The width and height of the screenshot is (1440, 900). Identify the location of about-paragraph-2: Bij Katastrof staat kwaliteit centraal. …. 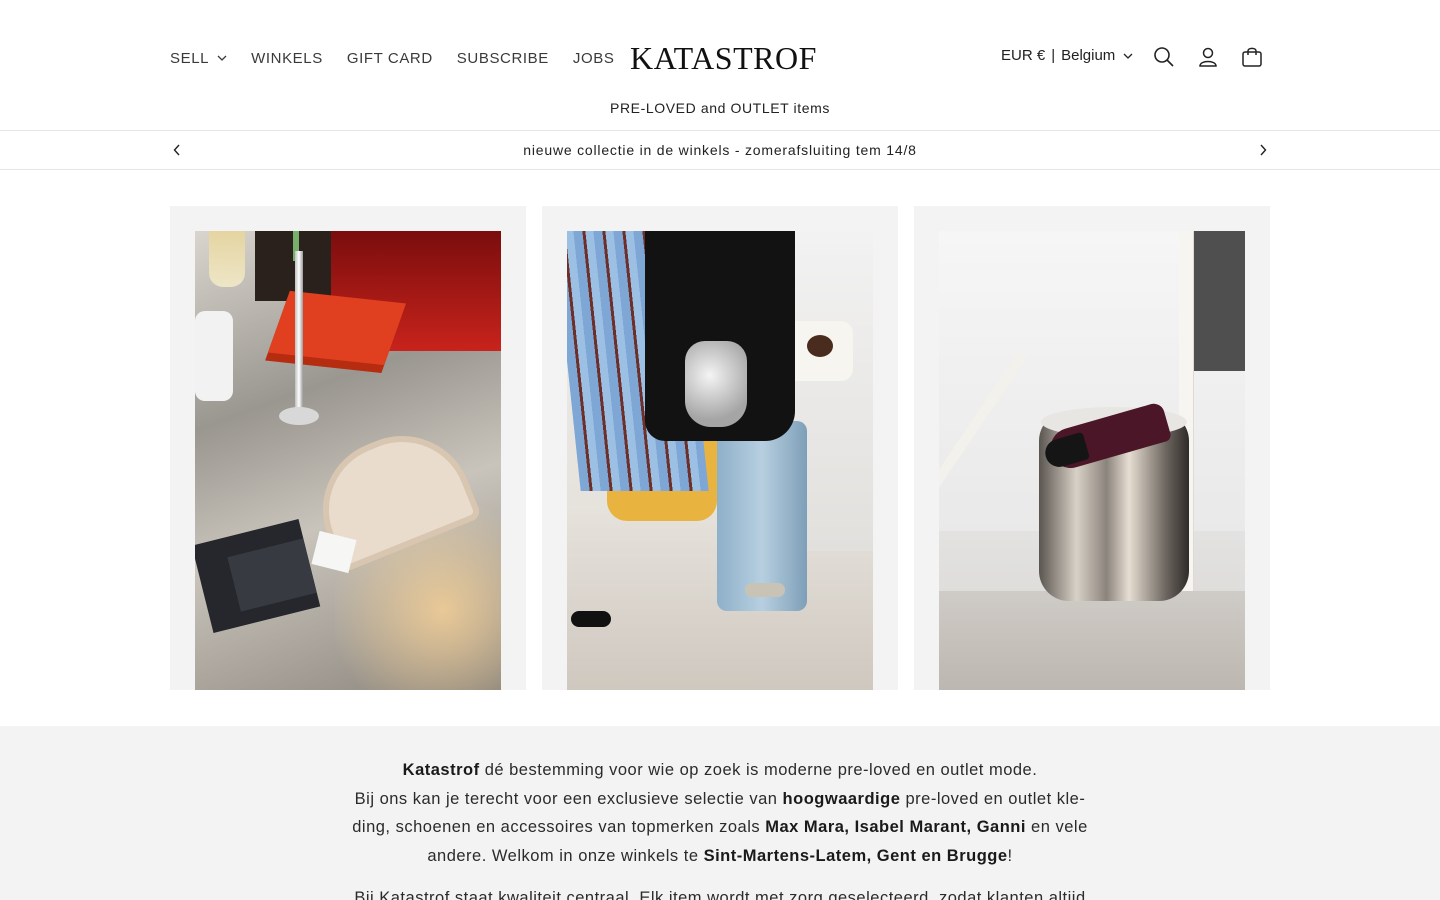
(720, 894).